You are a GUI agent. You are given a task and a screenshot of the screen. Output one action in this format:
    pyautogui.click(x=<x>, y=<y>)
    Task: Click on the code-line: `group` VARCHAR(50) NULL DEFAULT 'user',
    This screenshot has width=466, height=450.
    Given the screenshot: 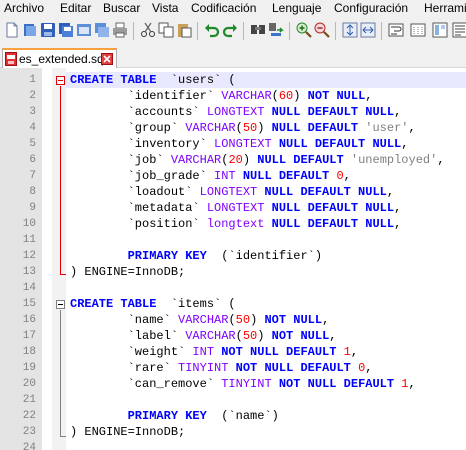 What is the action you would take?
    pyautogui.click(x=243, y=128)
    